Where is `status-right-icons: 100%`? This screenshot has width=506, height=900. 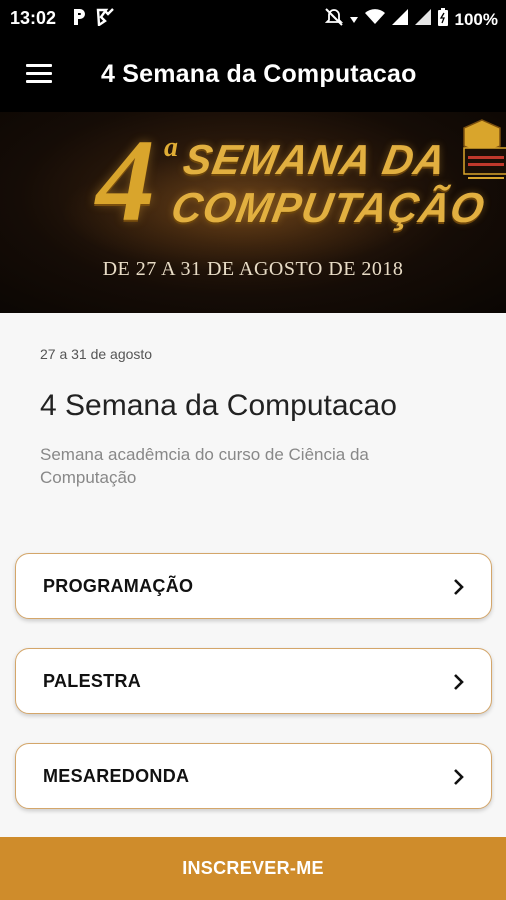
status-right-icons: 100% is located at coordinates (411, 19).